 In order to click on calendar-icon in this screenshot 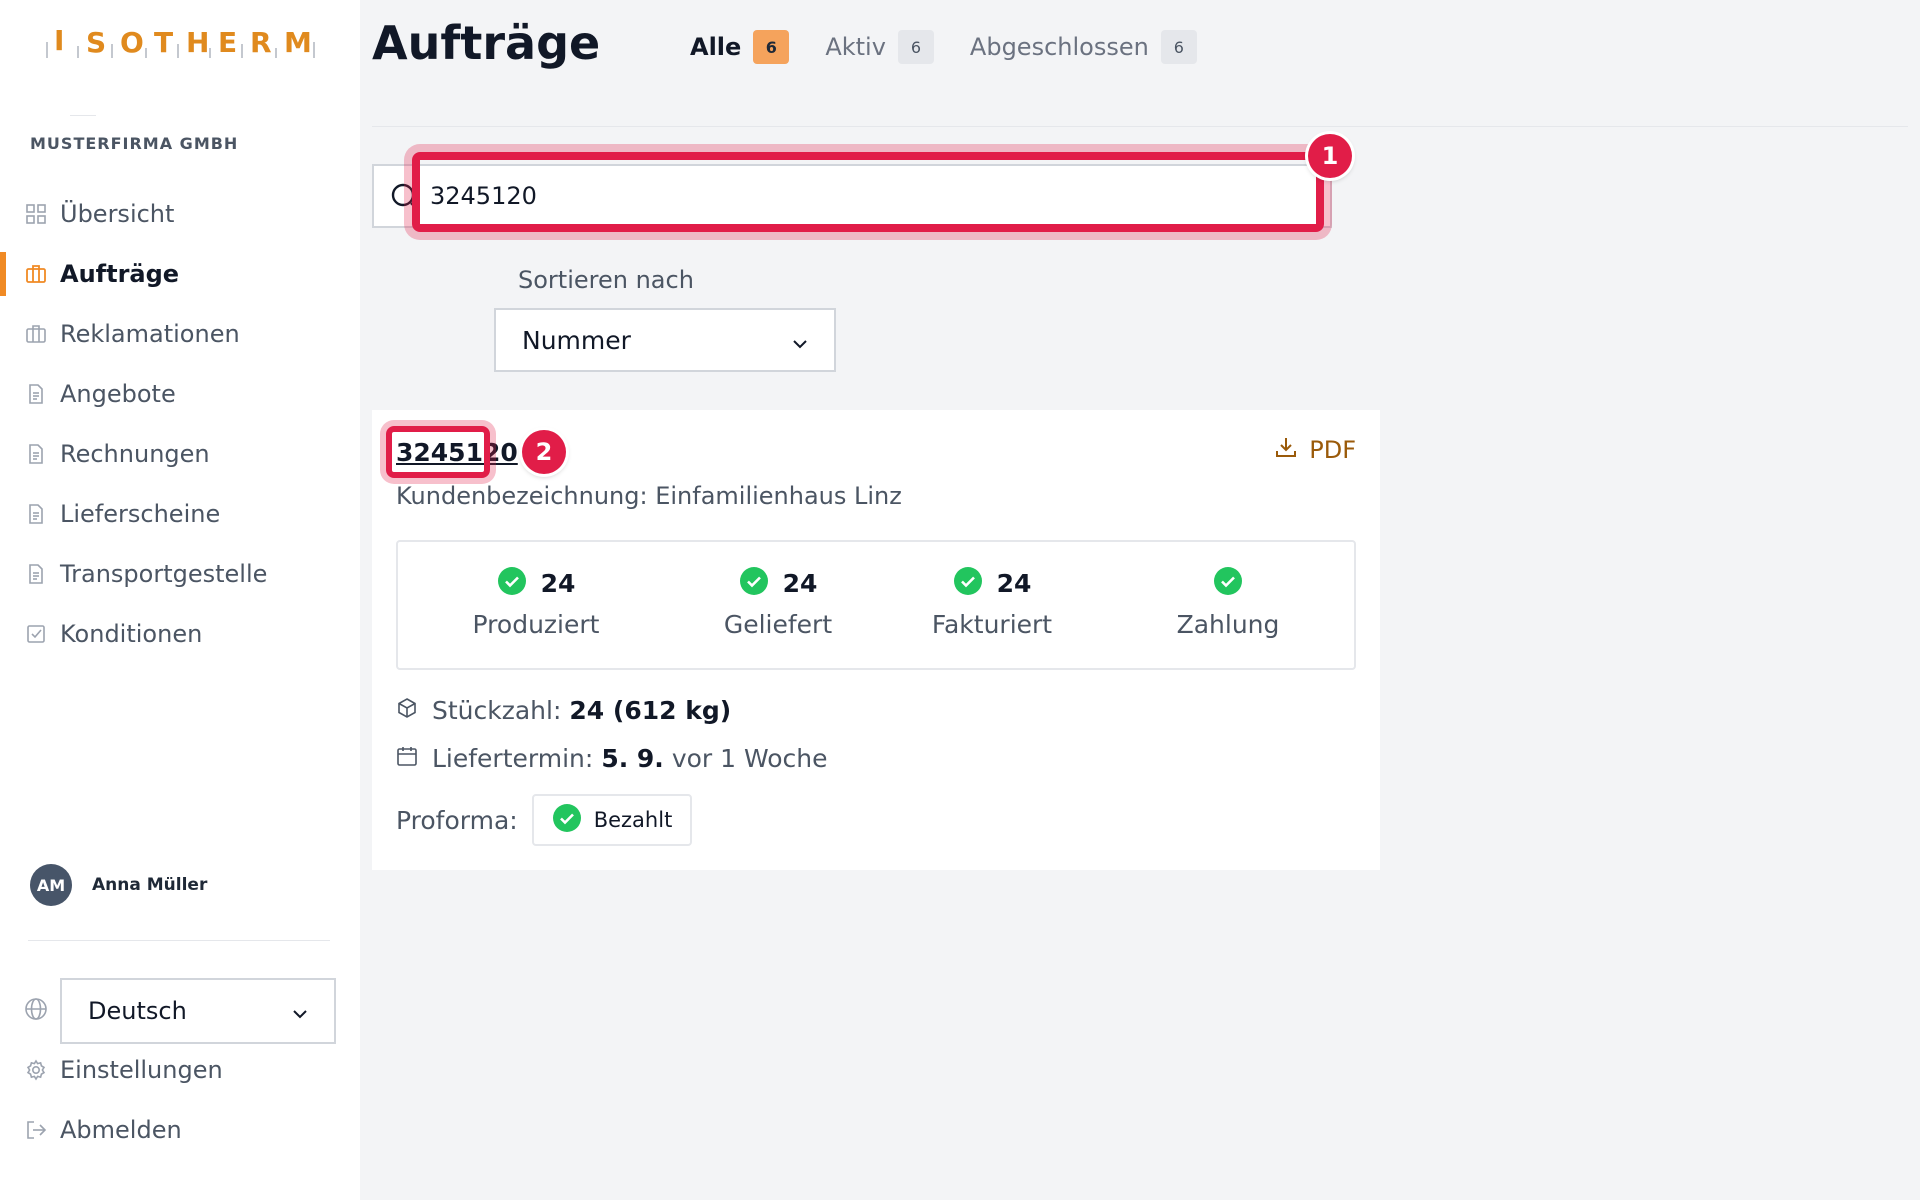, I will do `click(414, 758)`.